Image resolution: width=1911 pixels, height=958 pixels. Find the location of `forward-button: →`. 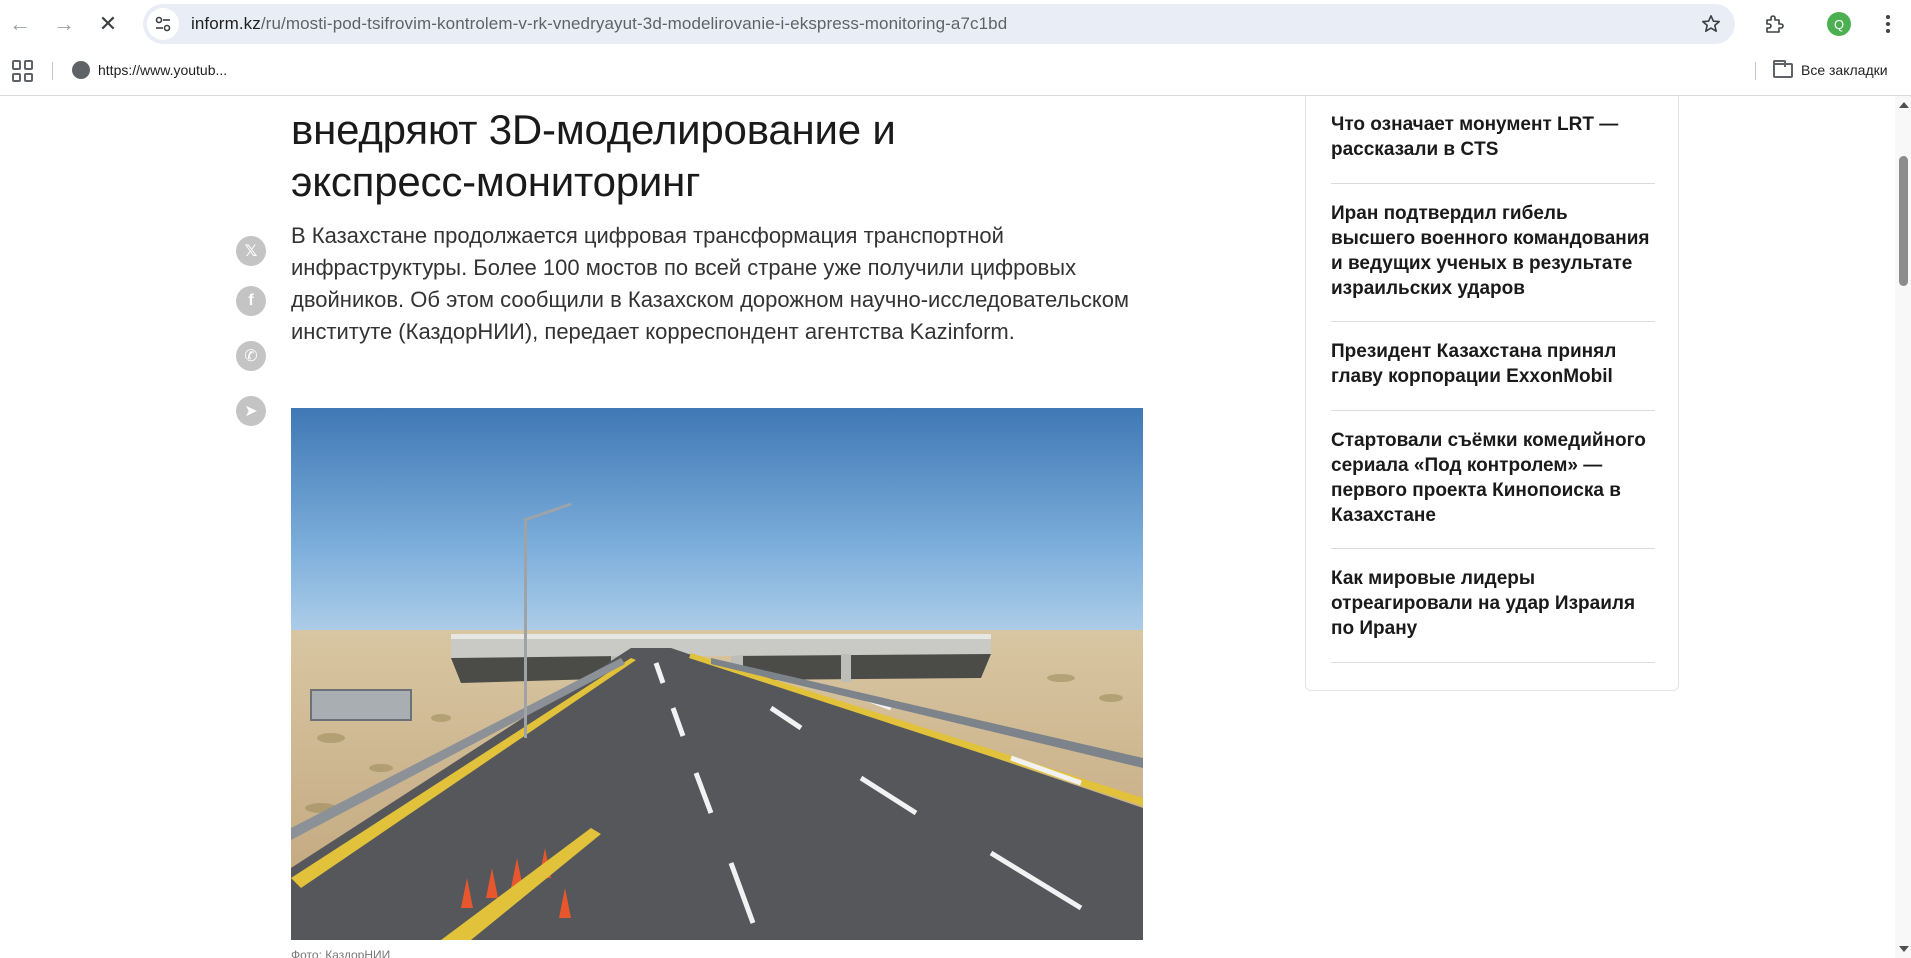

forward-button: → is located at coordinates (64, 24).